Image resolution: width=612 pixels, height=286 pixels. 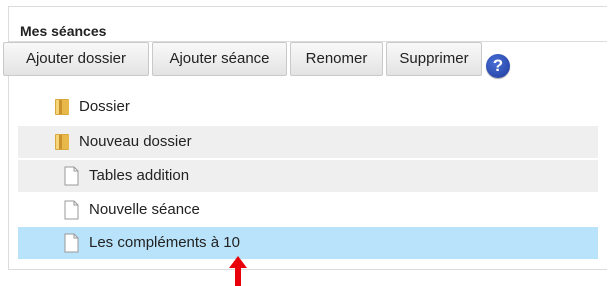 I want to click on delete-button: Supprimer, so click(x=434, y=59).